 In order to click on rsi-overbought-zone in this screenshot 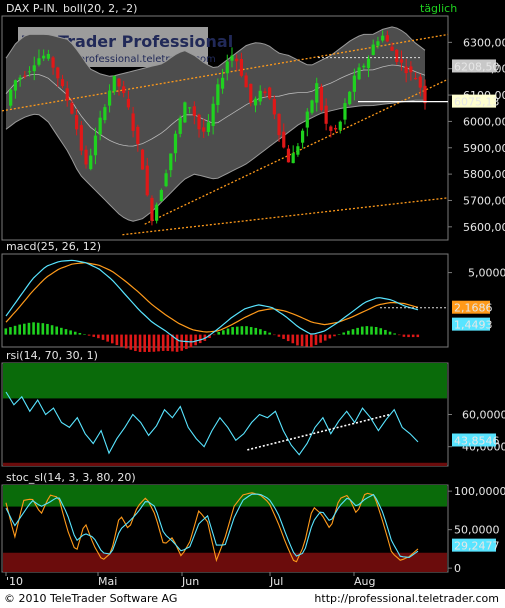, I will do `click(225, 381)`.